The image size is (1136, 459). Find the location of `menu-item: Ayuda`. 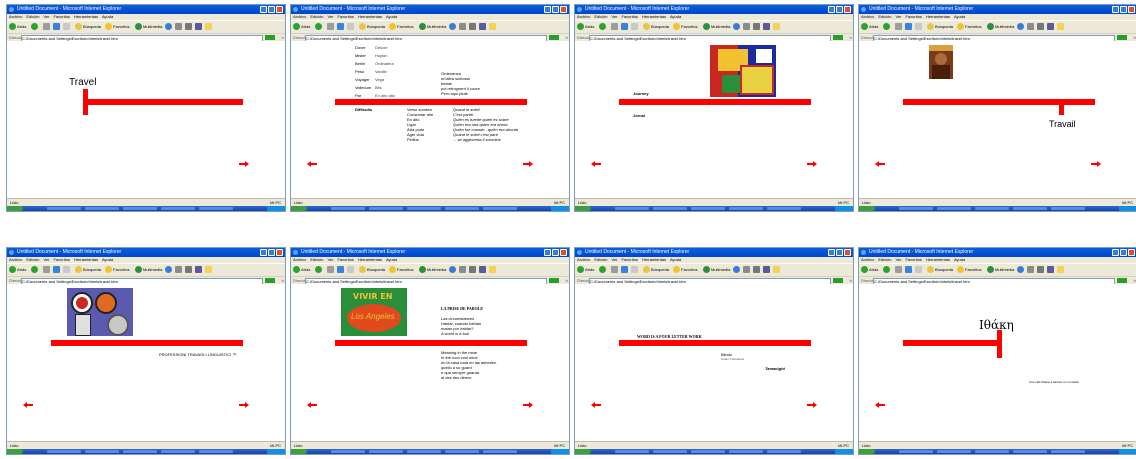

menu-item: Ayuda is located at coordinates (391, 259).